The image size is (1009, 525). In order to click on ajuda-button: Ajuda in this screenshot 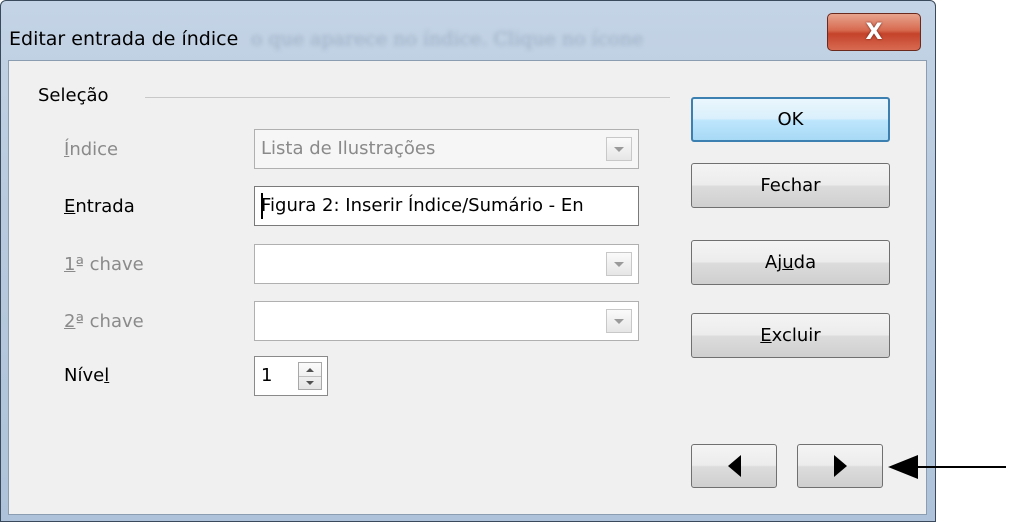, I will do `click(790, 262)`.